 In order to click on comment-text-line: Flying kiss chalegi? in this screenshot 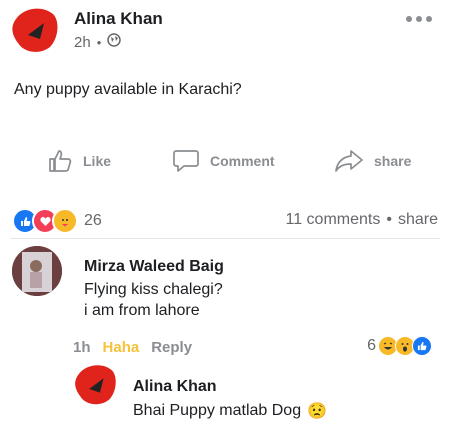, I will do `click(153, 289)`.